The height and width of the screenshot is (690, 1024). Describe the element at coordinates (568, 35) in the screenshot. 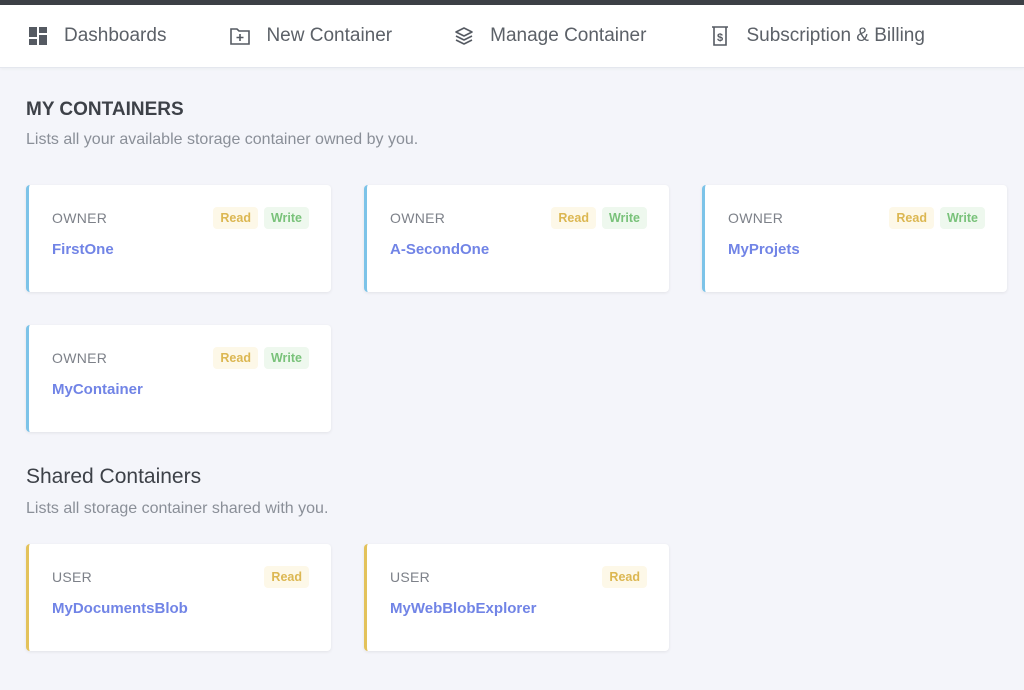

I see `nav-manage-container-label: Manage Container` at that location.